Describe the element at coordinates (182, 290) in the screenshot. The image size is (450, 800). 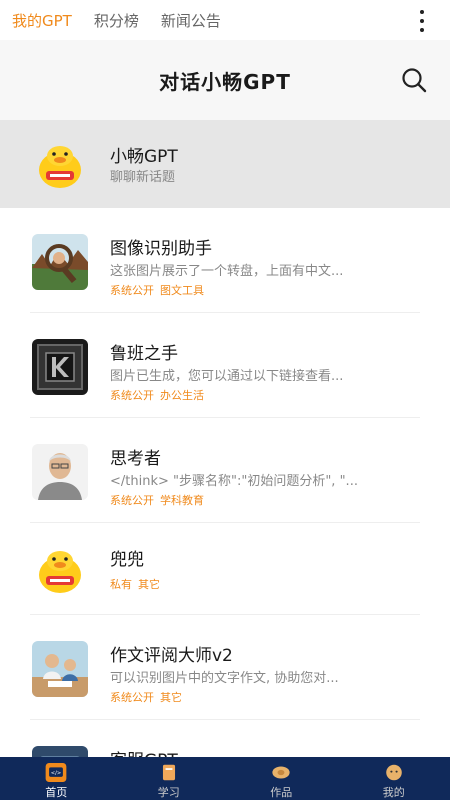
I see `tag: 图文工具` at that location.